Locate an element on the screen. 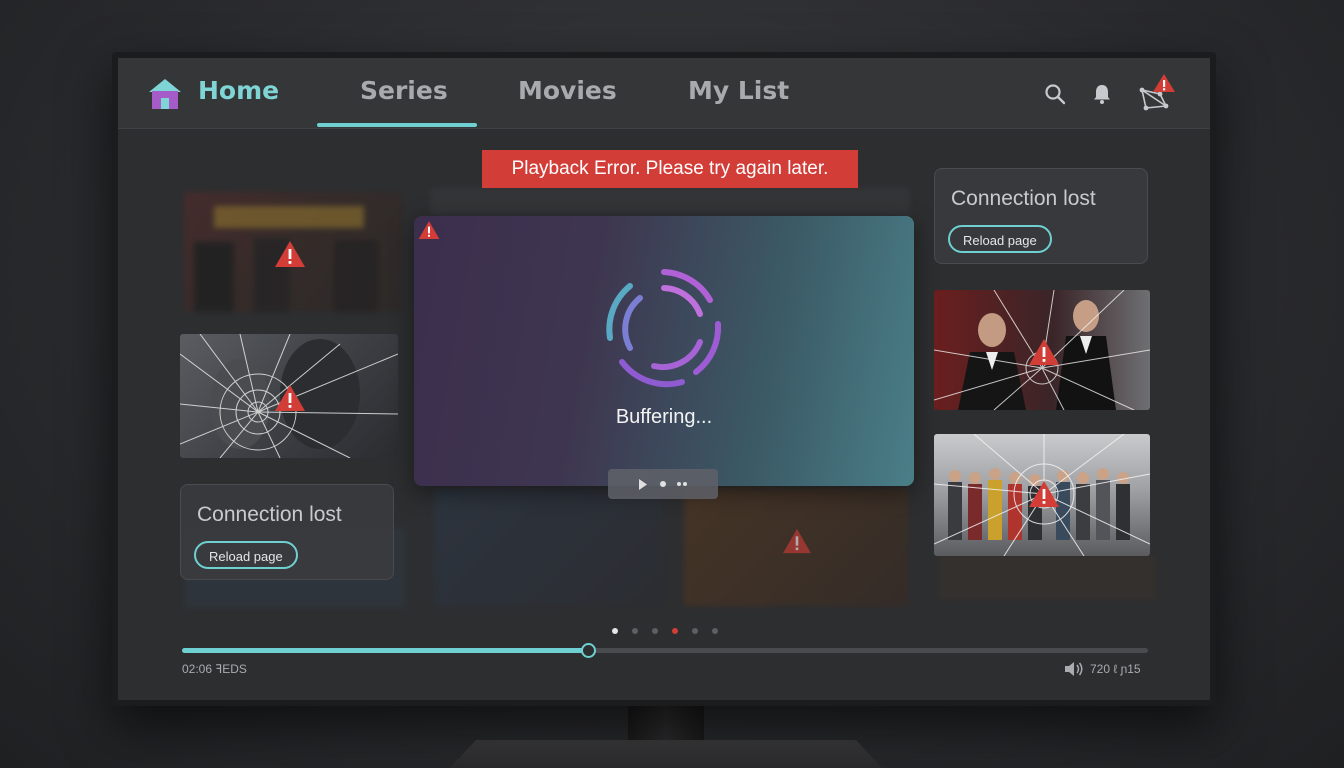 This screenshot has height=768, width=1344. buffering-spinner-icon is located at coordinates (664, 328).